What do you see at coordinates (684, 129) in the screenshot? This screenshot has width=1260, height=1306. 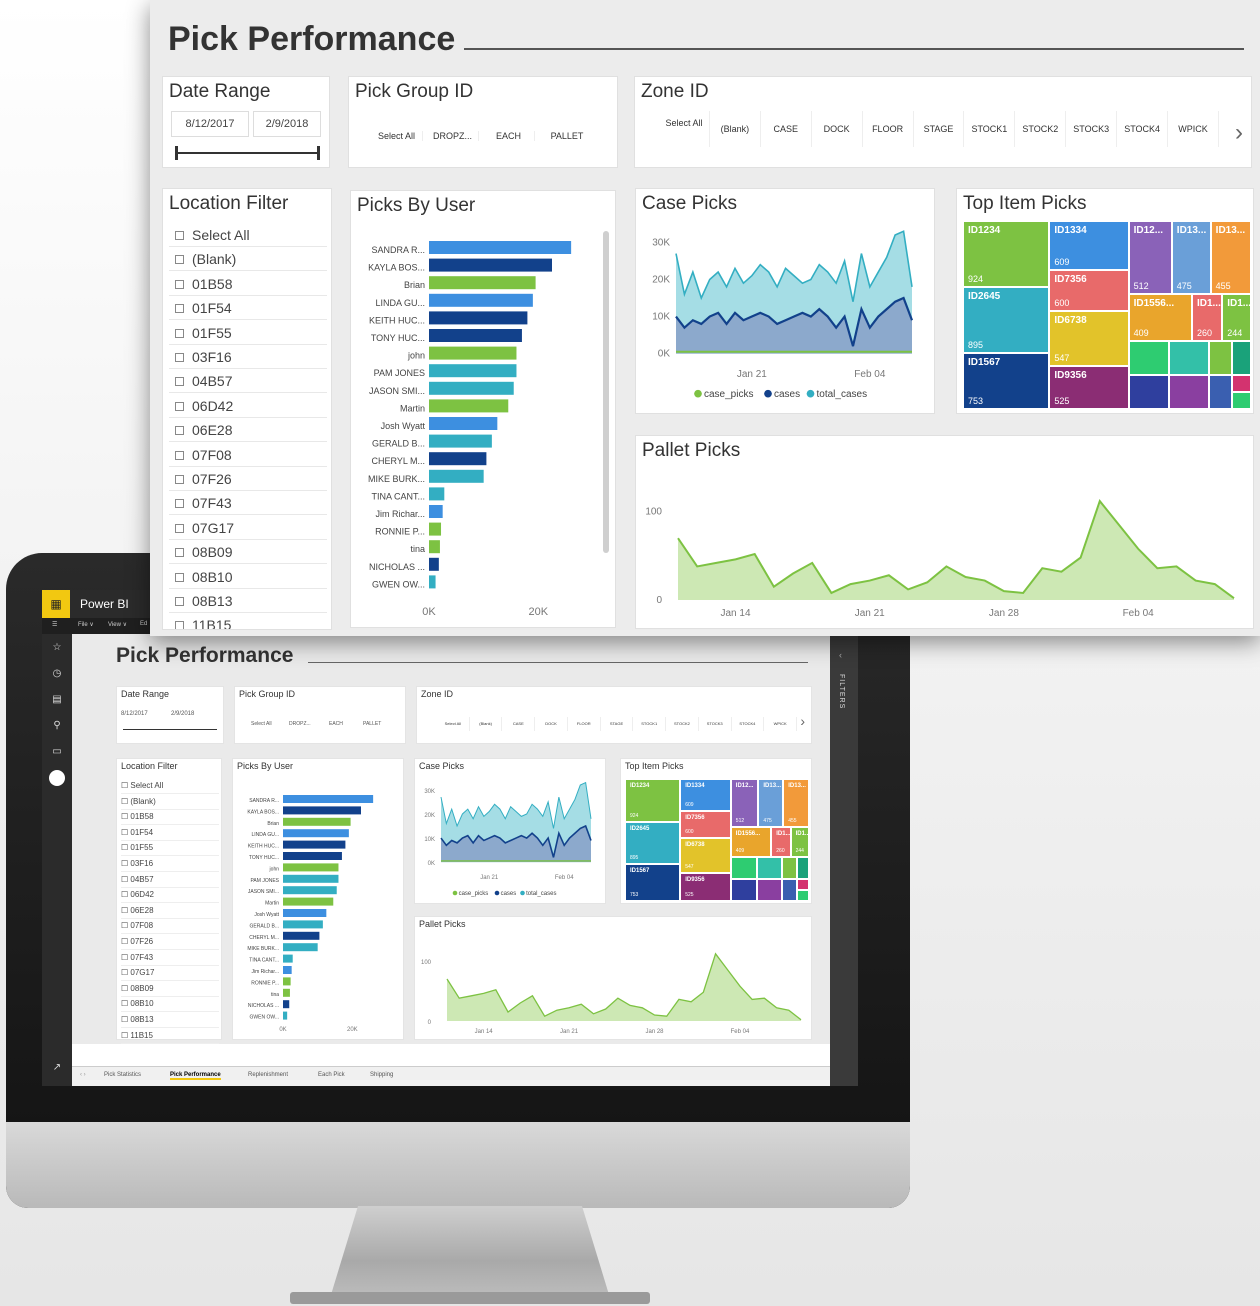 I see `zone-option: Select All` at bounding box center [684, 129].